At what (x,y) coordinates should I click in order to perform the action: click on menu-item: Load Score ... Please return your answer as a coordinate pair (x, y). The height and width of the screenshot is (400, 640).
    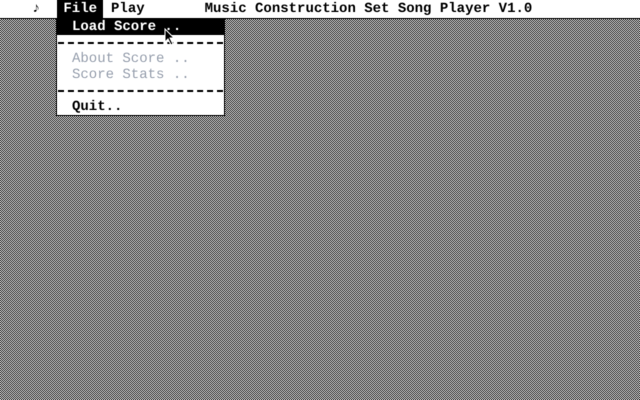
    Looking at the image, I should click on (140, 27).